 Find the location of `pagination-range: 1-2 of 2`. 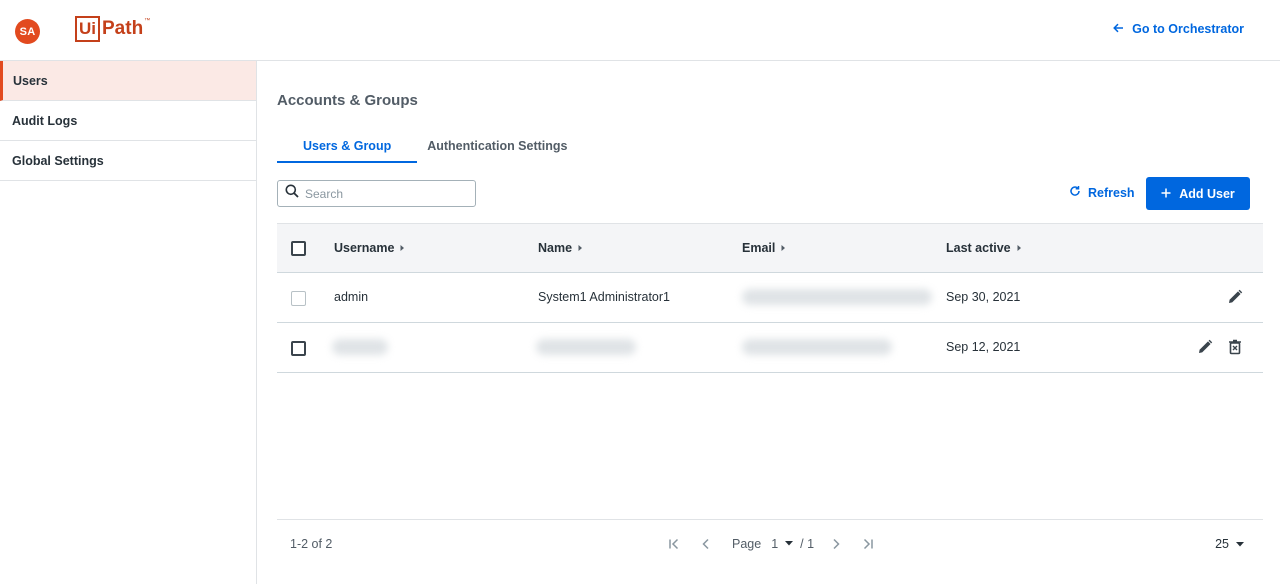

pagination-range: 1-2 of 2 is located at coordinates (311, 544).